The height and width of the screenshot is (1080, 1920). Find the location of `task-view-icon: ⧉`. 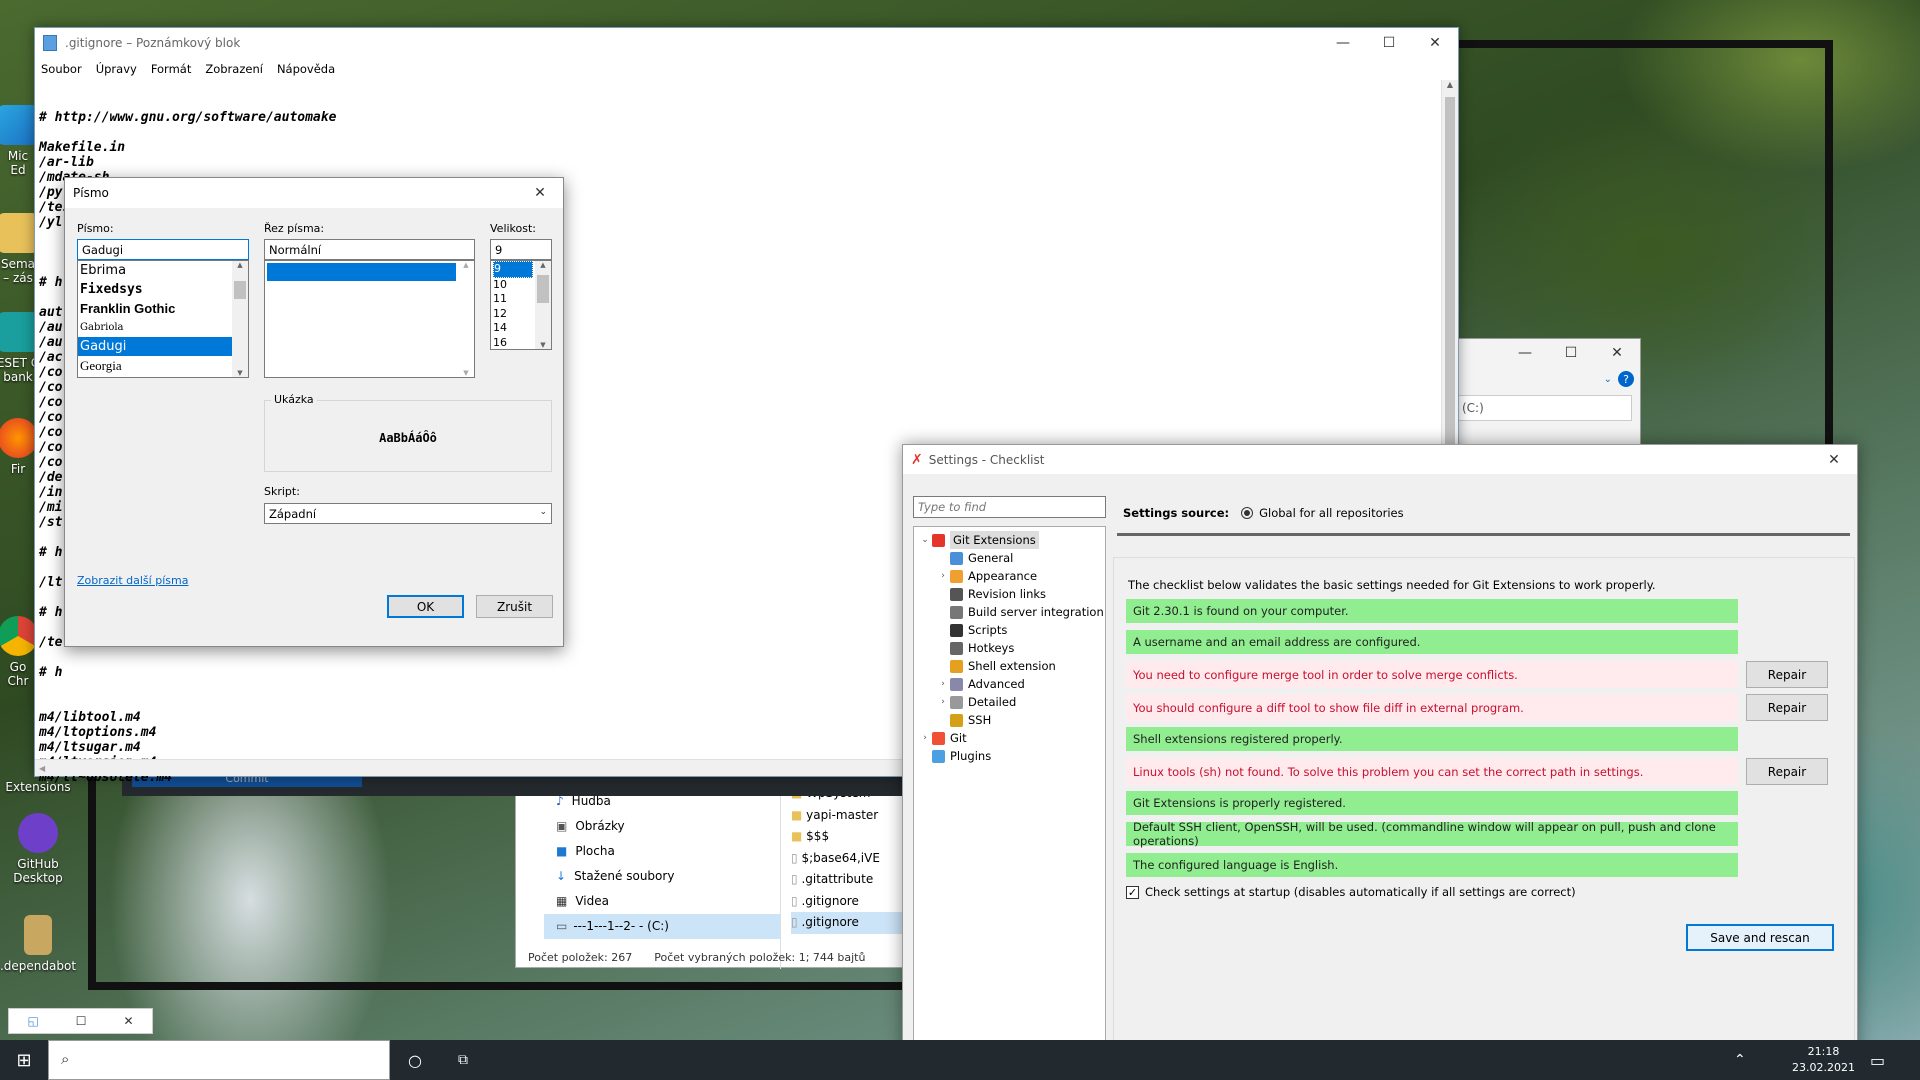

task-view-icon: ⧉ is located at coordinates (463, 1060).